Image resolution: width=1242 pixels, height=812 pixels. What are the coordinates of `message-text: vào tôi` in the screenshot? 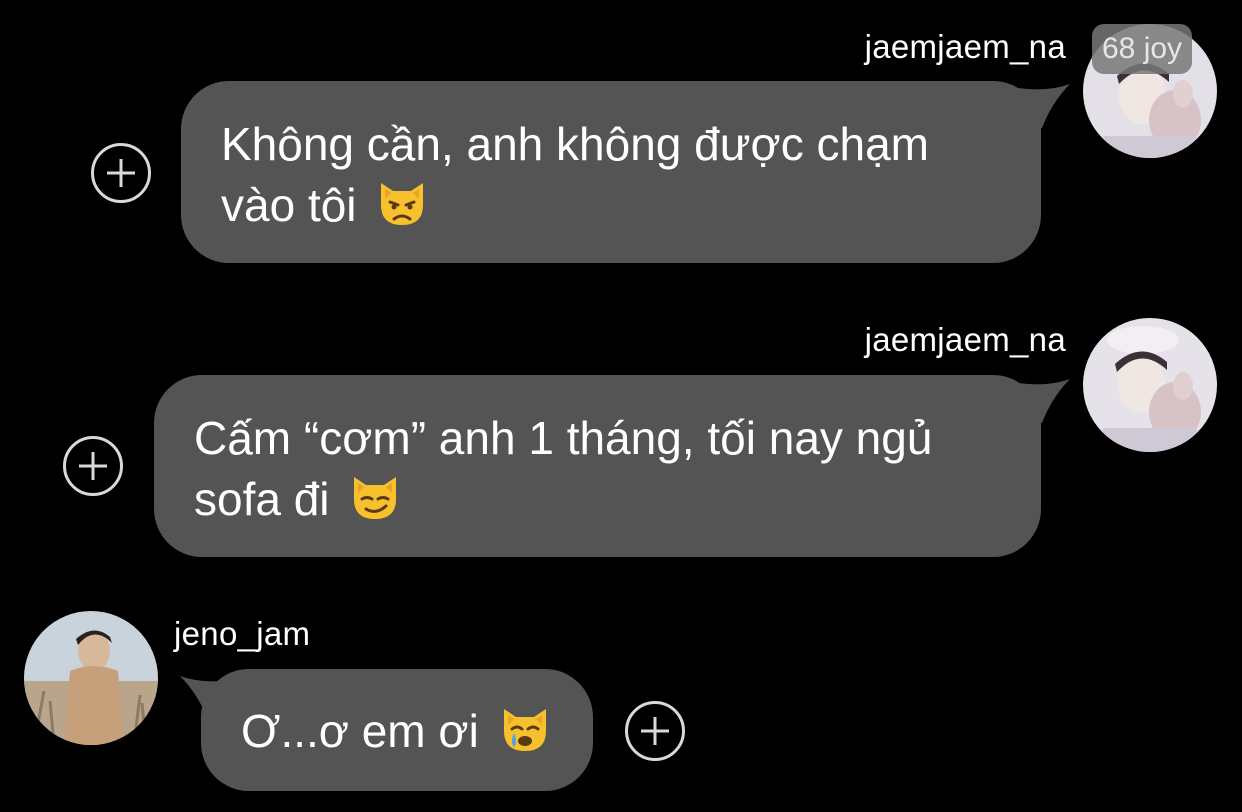 It's located at (289, 205).